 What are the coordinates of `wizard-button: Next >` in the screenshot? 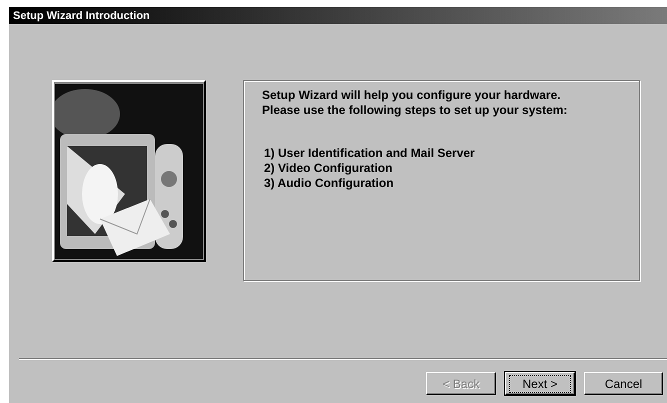 It's located at (540, 383).